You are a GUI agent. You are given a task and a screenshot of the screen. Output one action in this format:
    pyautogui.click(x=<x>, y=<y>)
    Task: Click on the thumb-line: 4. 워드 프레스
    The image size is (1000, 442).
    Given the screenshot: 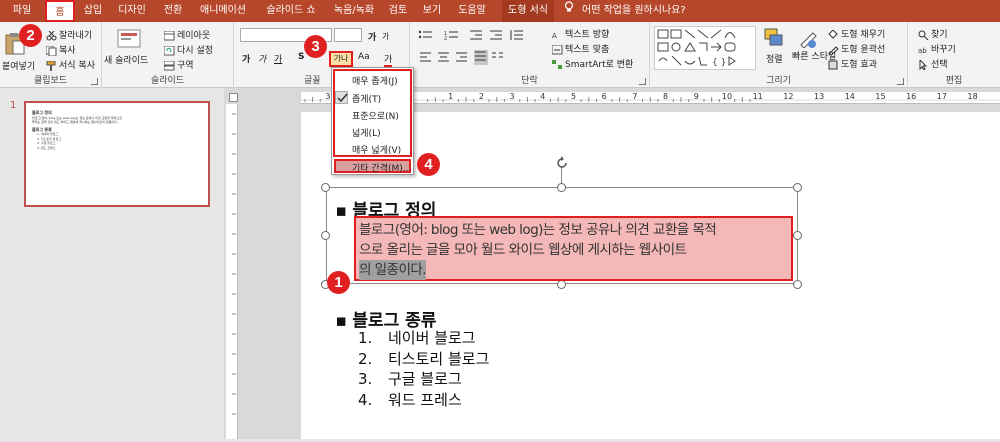 What is the action you would take?
    pyautogui.click(x=46, y=147)
    